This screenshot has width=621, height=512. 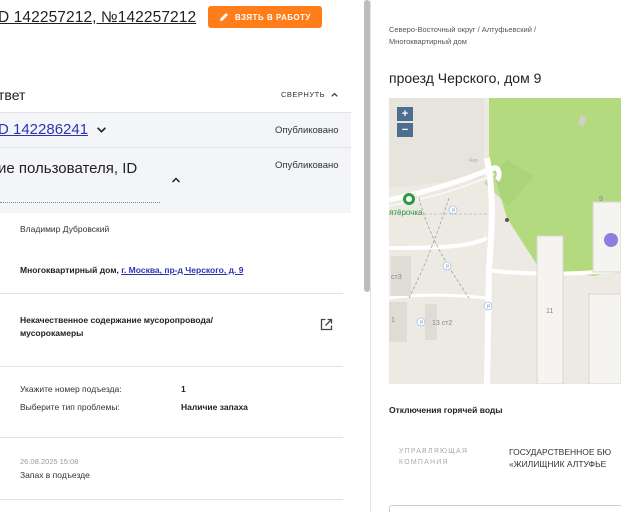 I want to click on zoom-out-button: −, so click(x=405, y=130).